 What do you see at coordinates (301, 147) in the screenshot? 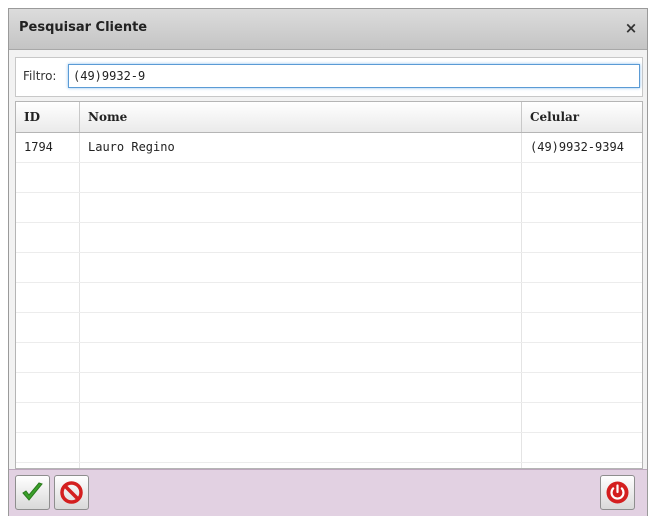
I see `cell-nome: Lauro Regino` at bounding box center [301, 147].